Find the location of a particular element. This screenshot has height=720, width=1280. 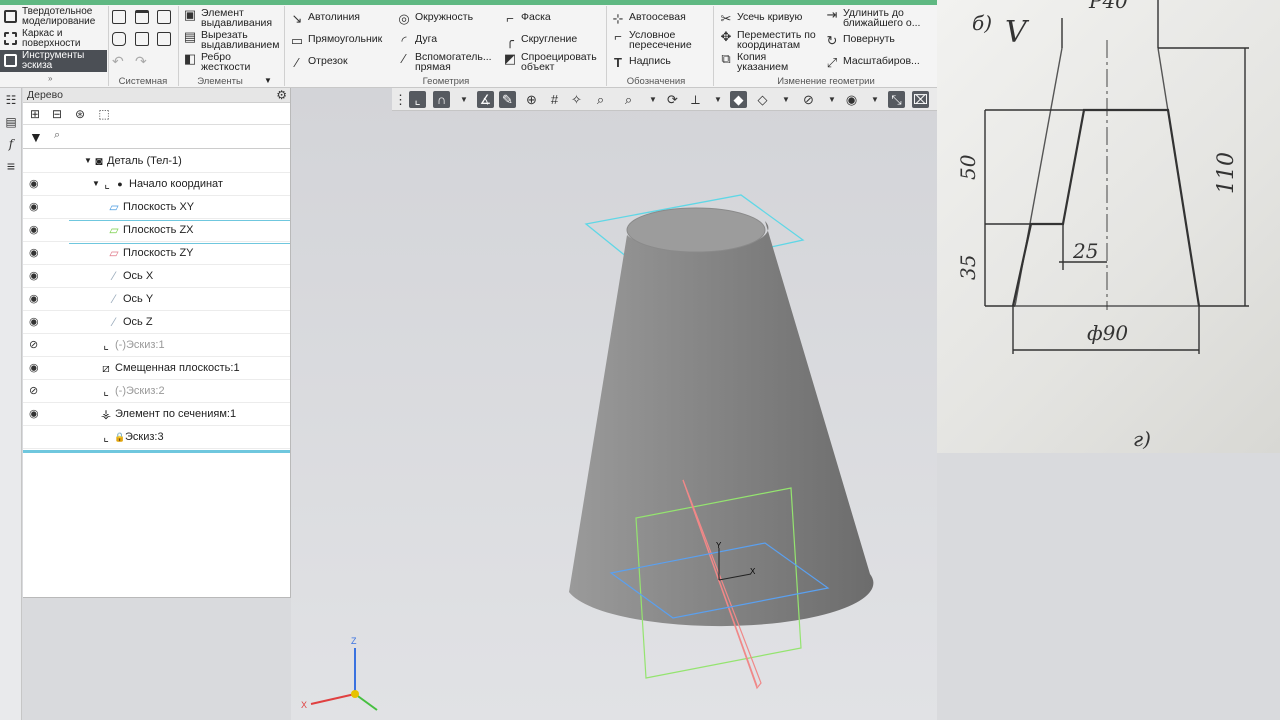

offset-plane-icon: ⧄ is located at coordinates (106, 368).